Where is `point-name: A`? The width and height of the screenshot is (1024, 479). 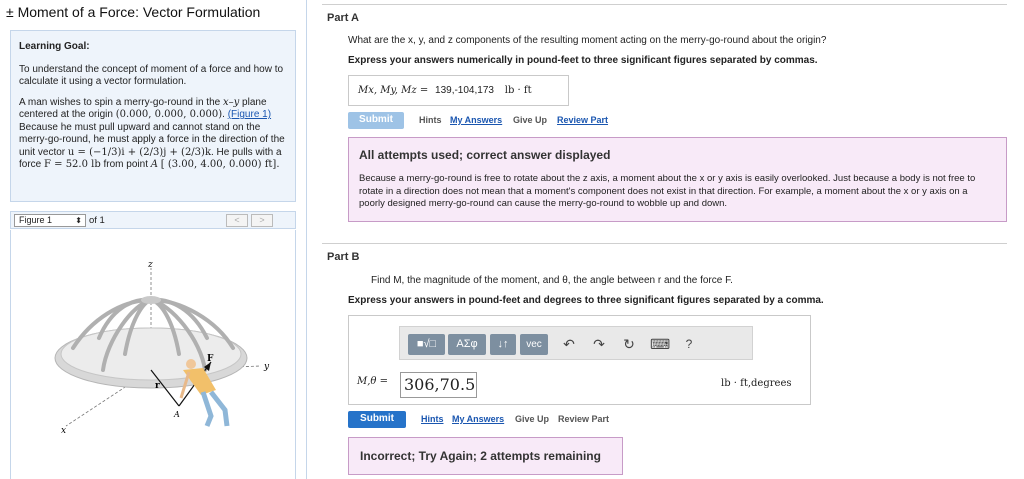
point-name: A is located at coordinates (154, 164).